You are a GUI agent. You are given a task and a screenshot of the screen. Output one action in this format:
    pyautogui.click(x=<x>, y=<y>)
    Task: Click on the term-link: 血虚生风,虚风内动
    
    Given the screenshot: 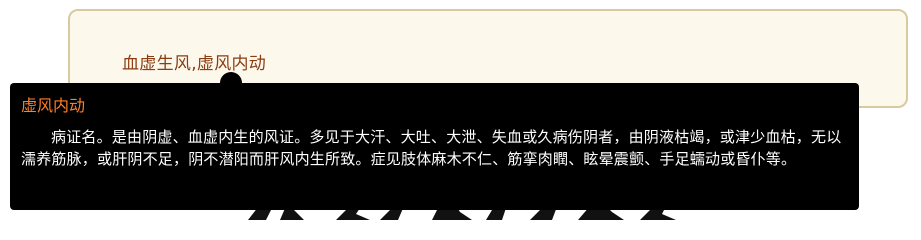 What is the action you would take?
    pyautogui.click(x=194, y=61)
    